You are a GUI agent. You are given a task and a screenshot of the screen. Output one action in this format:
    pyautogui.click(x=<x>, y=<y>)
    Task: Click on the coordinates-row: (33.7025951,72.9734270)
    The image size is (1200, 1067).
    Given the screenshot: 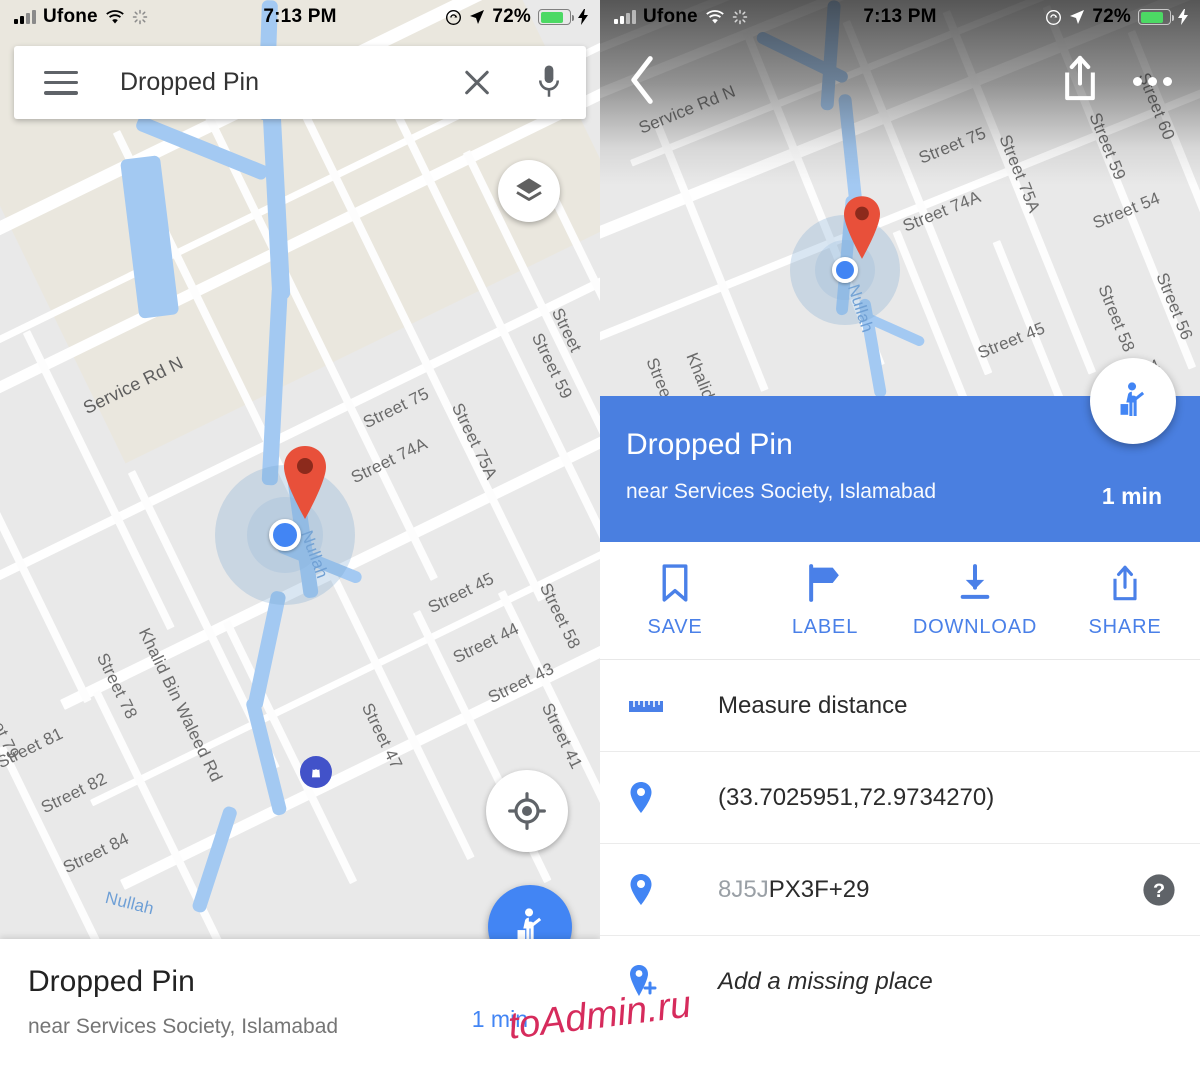 What is the action you would take?
    pyautogui.click(x=900, y=798)
    